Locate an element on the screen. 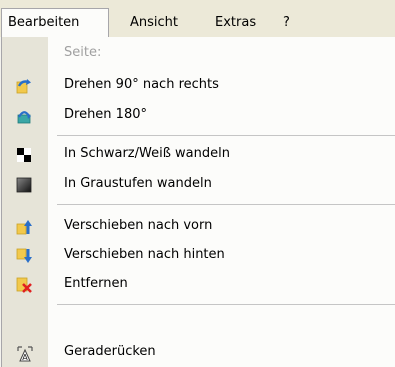  rotate-right-icon is located at coordinates (24, 86).